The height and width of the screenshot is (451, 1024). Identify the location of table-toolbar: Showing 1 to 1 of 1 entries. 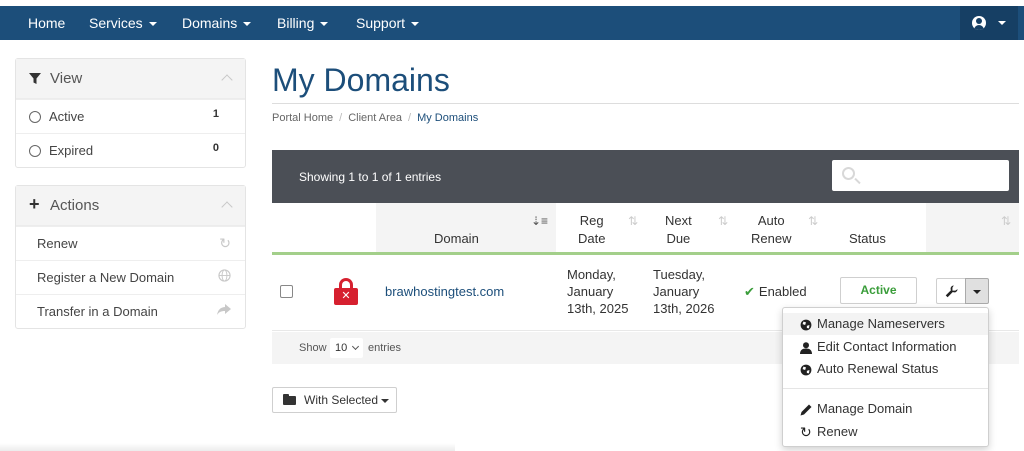
(645, 176).